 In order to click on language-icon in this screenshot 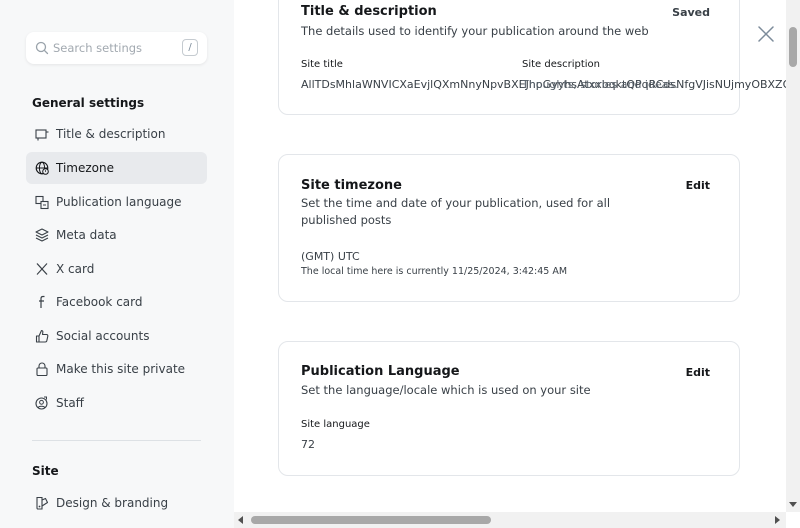, I will do `click(42, 202)`.